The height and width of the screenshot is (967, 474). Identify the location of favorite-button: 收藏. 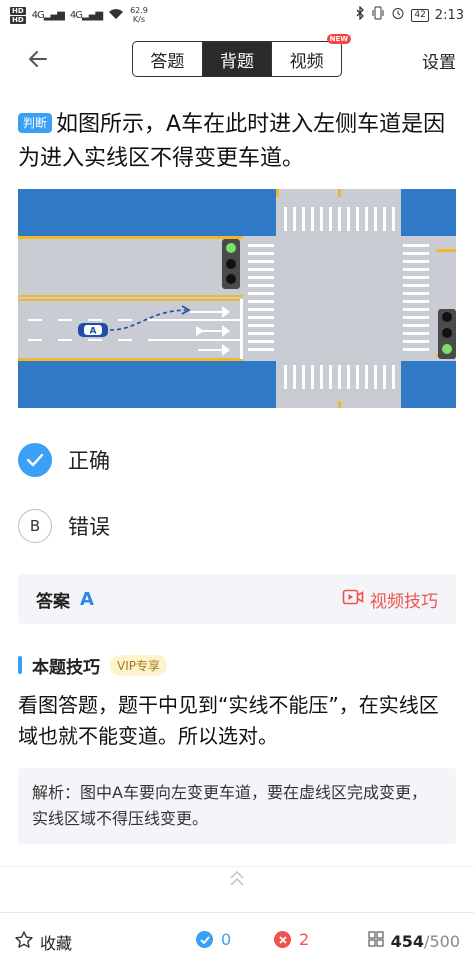
(43, 942).